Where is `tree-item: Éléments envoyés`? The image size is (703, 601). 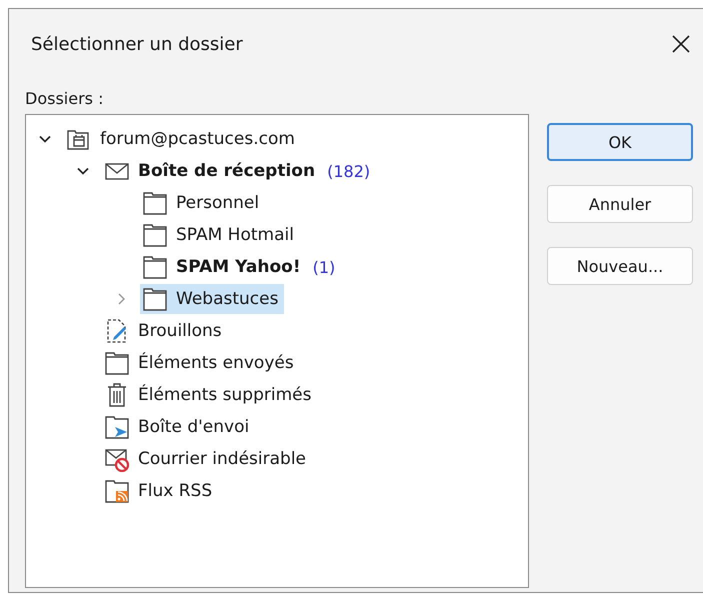
tree-item: Éléments envoyés is located at coordinates (201, 363).